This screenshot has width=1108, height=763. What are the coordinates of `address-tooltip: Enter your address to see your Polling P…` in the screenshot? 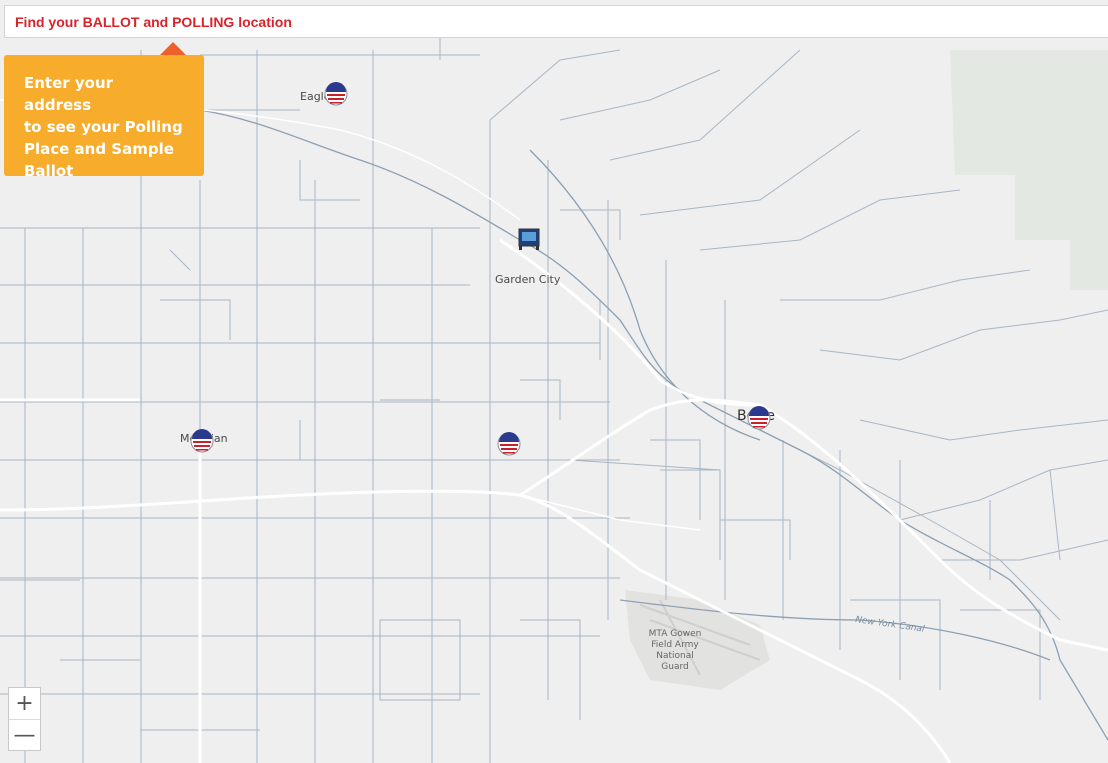 It's located at (104, 117).